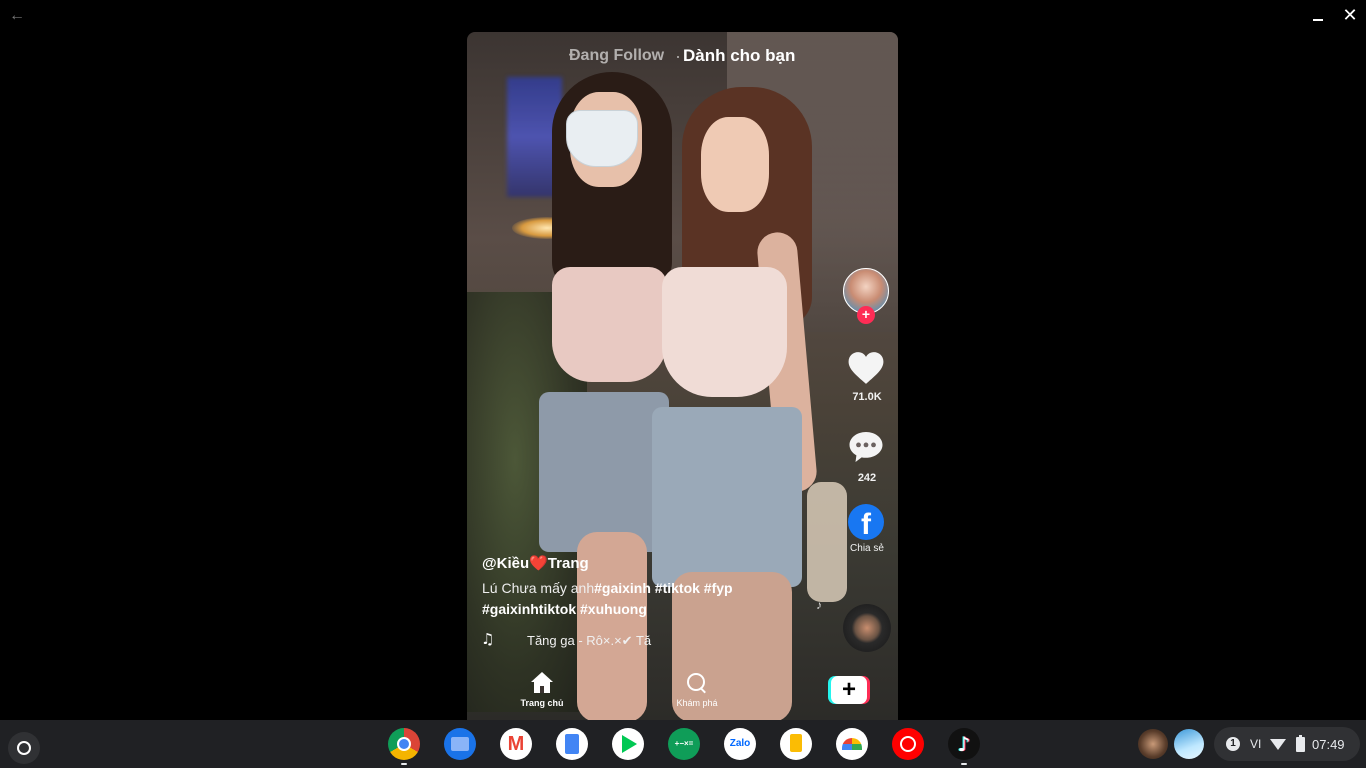 This screenshot has width=1366, height=768. Describe the element at coordinates (827, 542) in the screenshot. I see `video-figure-handbag` at that location.